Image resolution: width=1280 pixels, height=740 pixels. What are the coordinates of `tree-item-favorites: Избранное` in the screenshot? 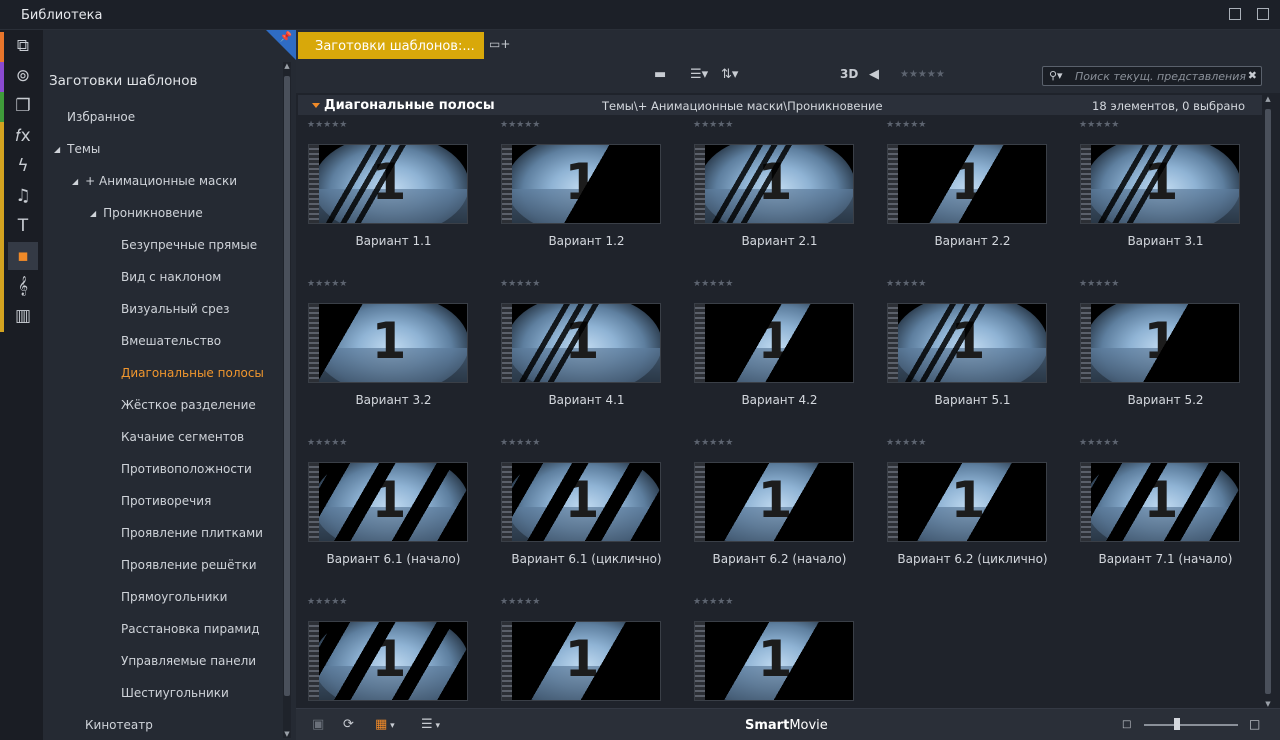 It's located at (101, 117).